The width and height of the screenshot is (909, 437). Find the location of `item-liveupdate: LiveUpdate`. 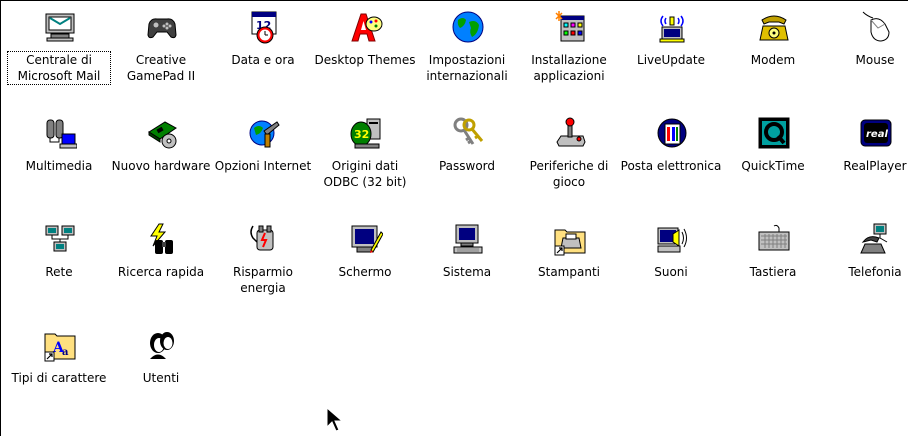

item-liveupdate: LiveUpdate is located at coordinates (671, 50).